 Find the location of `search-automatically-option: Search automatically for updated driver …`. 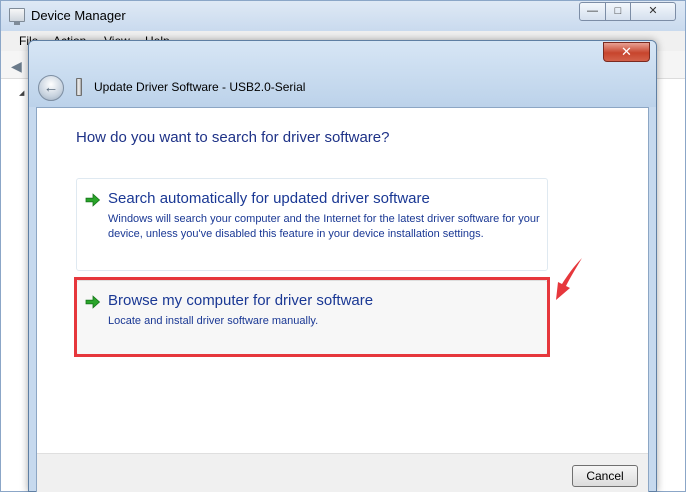

search-automatically-option: Search automatically for updated driver … is located at coordinates (312, 224).